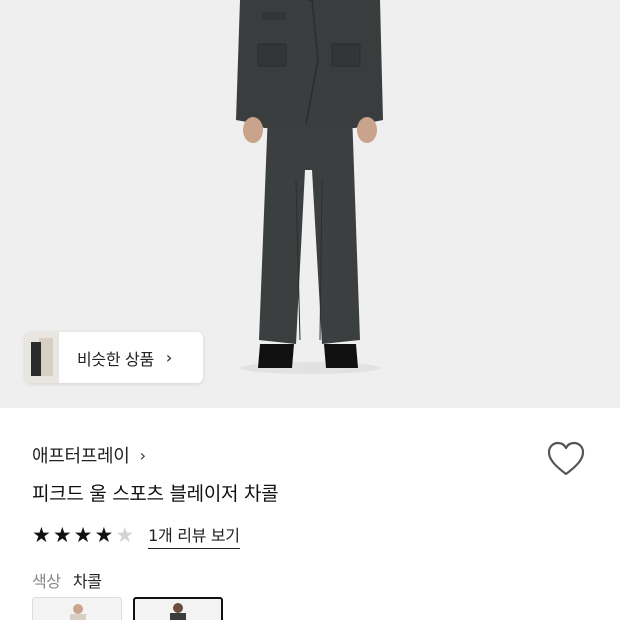  Describe the element at coordinates (136, 535) in the screenshot. I see `rating-row: ★ ★ ★ ★ ★ 1개 리뷰 보기` at that location.